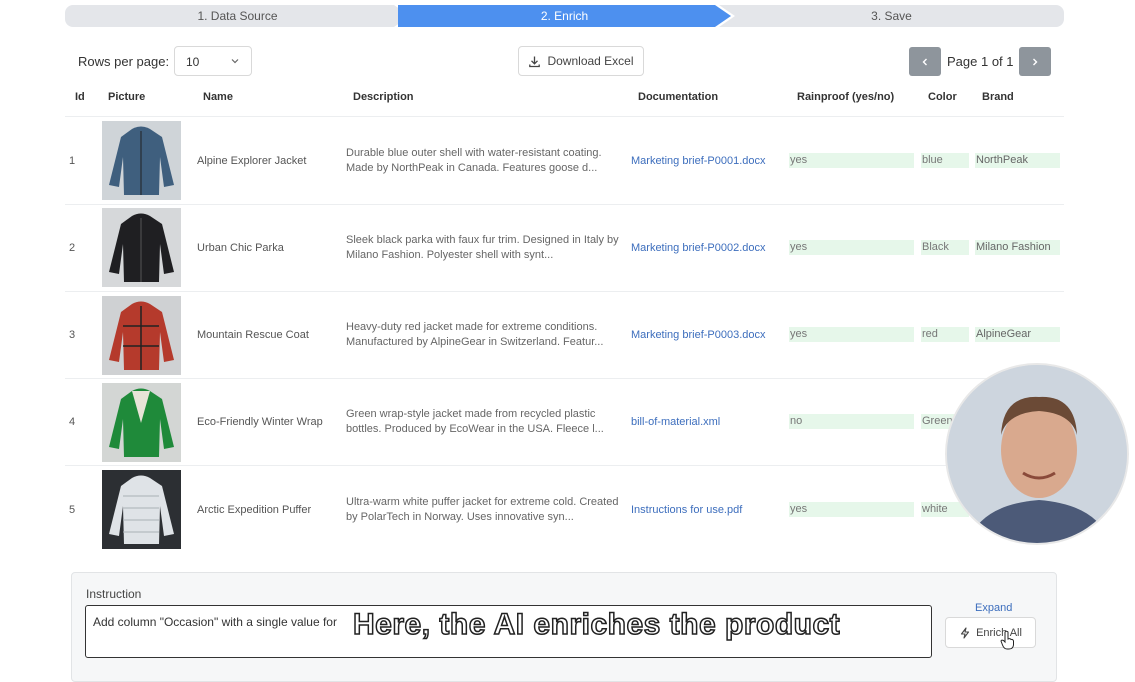 This screenshot has height=682, width=1135. I want to click on row-id: 4, so click(72, 422).